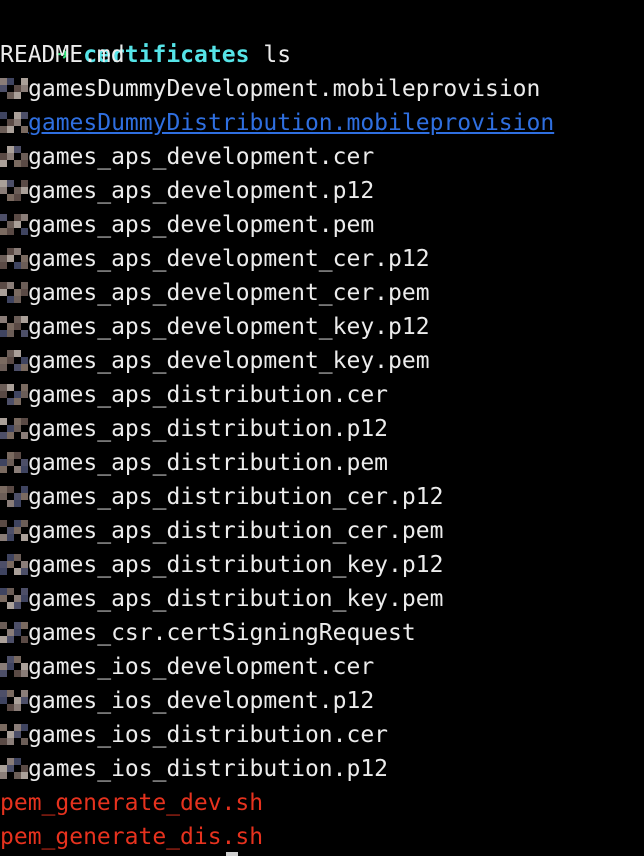  I want to click on file-name: games_aps_development_cer.p12, so click(229, 259).